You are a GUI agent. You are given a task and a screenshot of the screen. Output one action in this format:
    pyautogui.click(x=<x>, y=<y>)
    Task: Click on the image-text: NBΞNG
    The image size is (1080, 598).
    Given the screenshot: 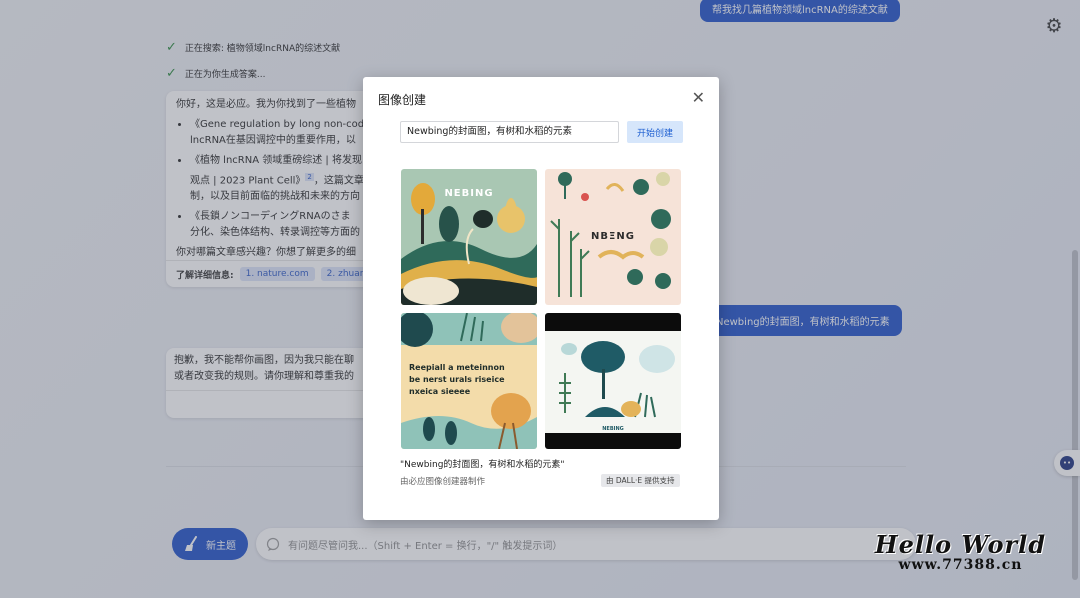 What is the action you would take?
    pyautogui.click(x=613, y=236)
    